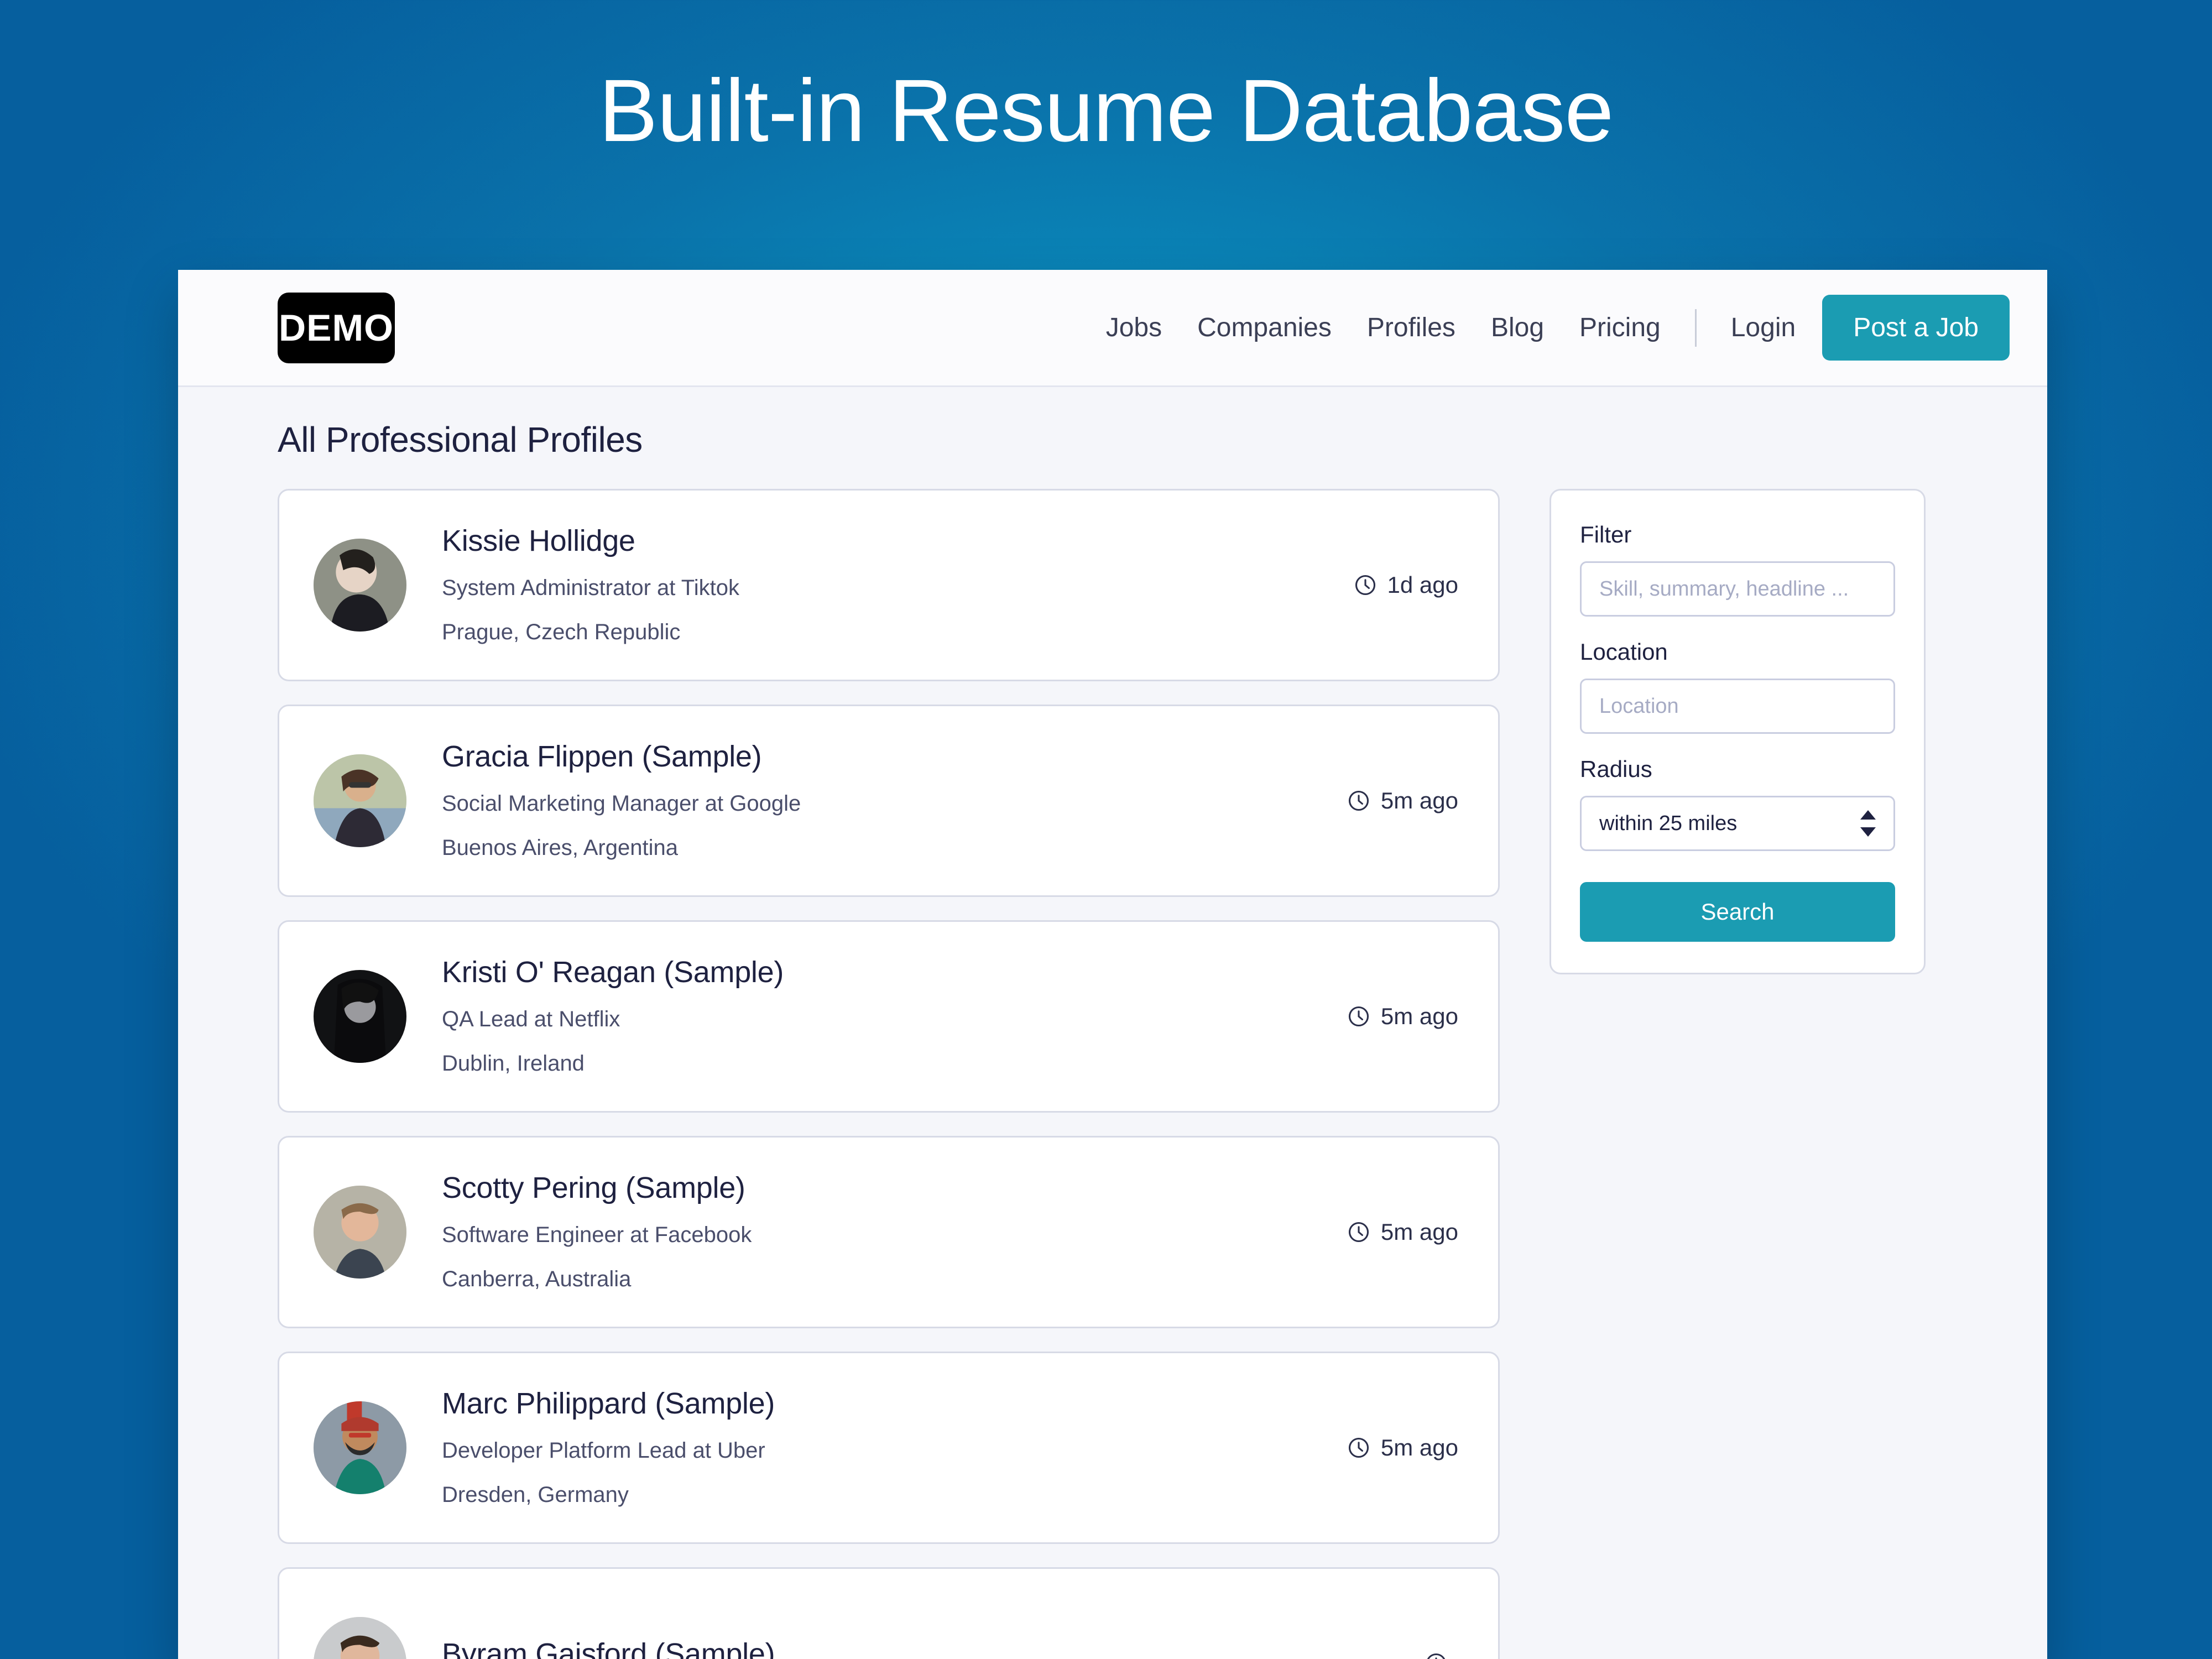 This screenshot has height=1659, width=2212. Describe the element at coordinates (1868, 823) in the screenshot. I see `chevron-updown-icon` at that location.